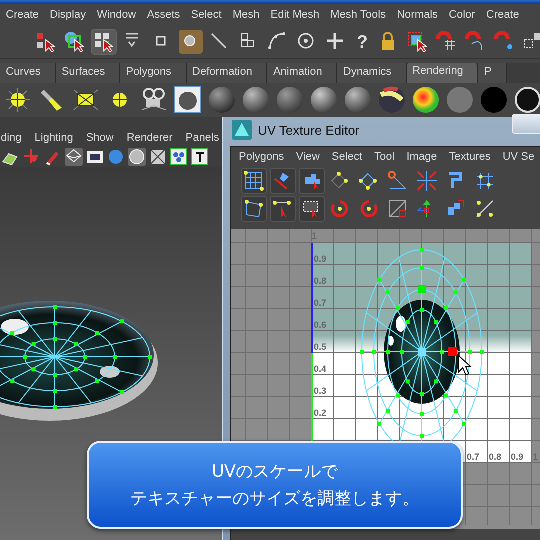 Image resolution: width=540 pixels, height=540 pixels. Describe the element at coordinates (200, 157) in the screenshot. I see `text-icon` at that location.